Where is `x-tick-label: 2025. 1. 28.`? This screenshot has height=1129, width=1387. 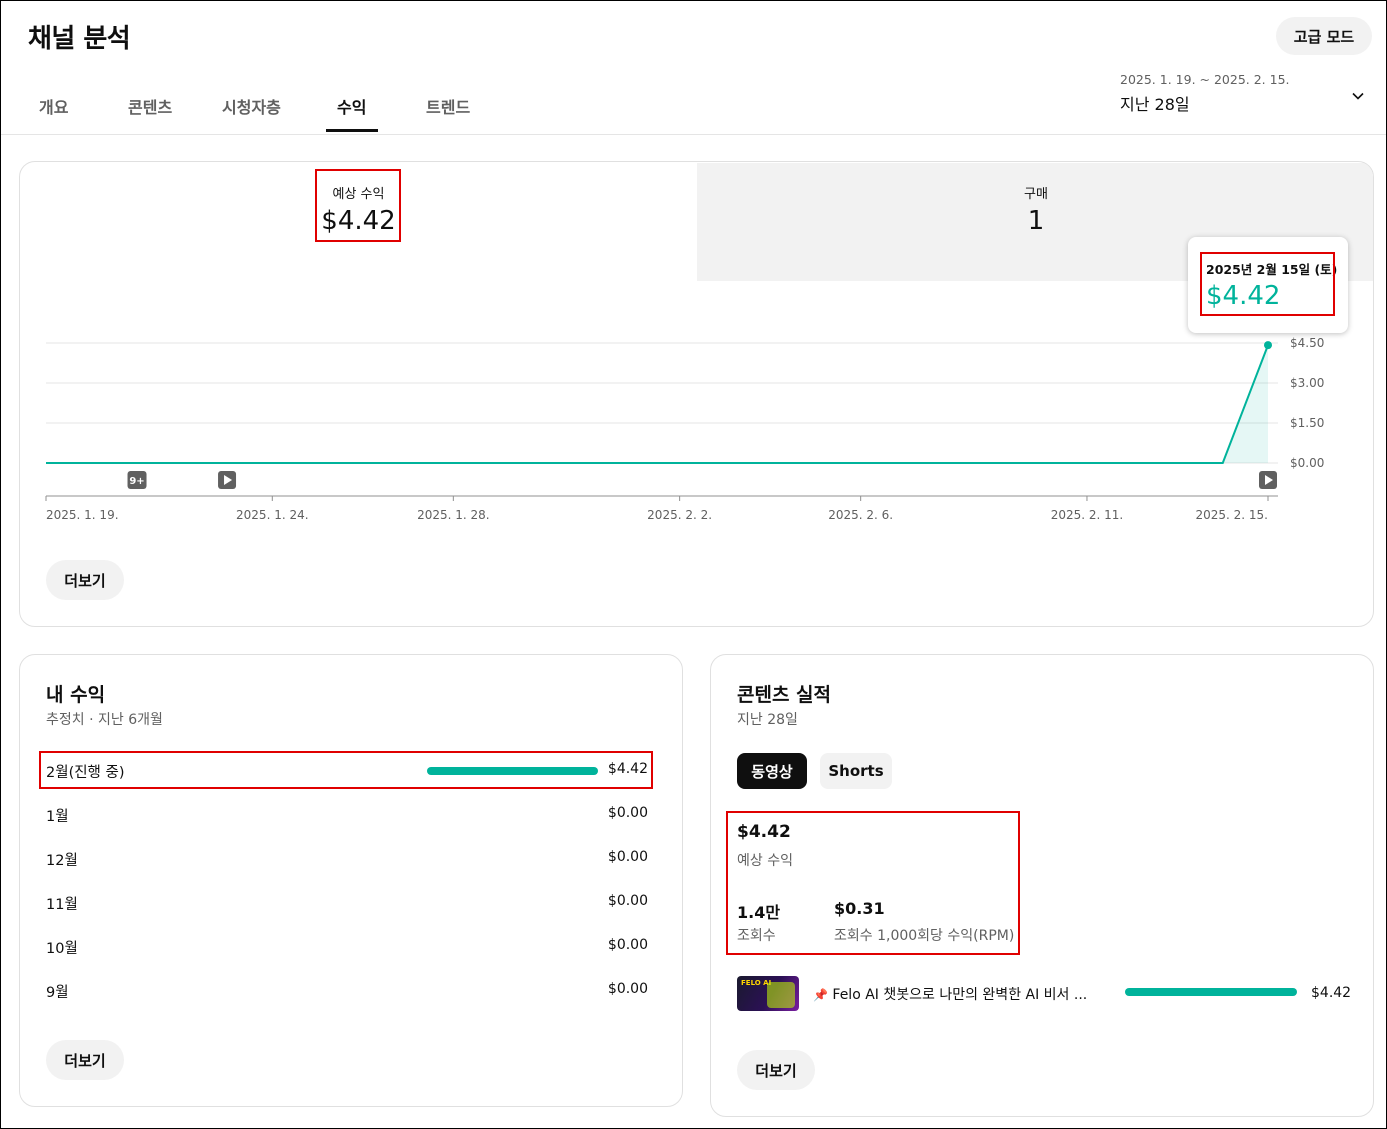
x-tick-label: 2025. 1. 28. is located at coordinates (453, 515).